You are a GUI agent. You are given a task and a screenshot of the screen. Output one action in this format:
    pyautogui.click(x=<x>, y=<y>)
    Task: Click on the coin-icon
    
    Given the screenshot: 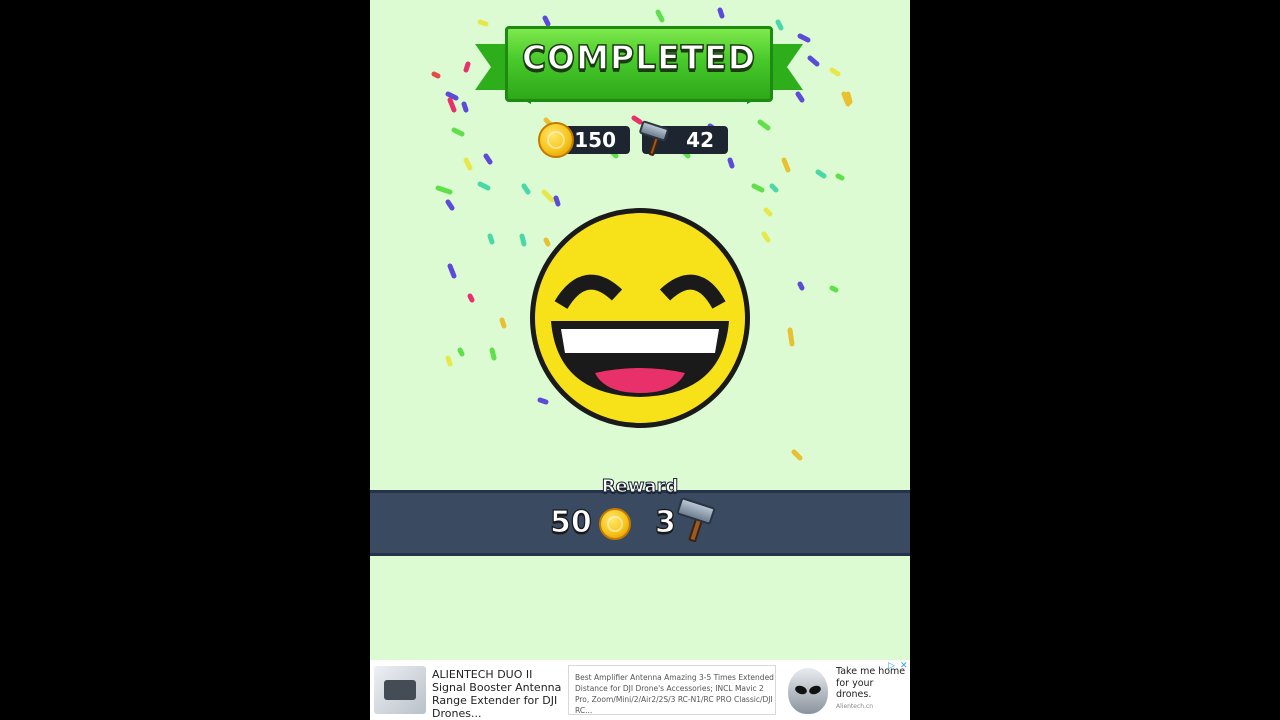 What is the action you would take?
    pyautogui.click(x=556, y=140)
    